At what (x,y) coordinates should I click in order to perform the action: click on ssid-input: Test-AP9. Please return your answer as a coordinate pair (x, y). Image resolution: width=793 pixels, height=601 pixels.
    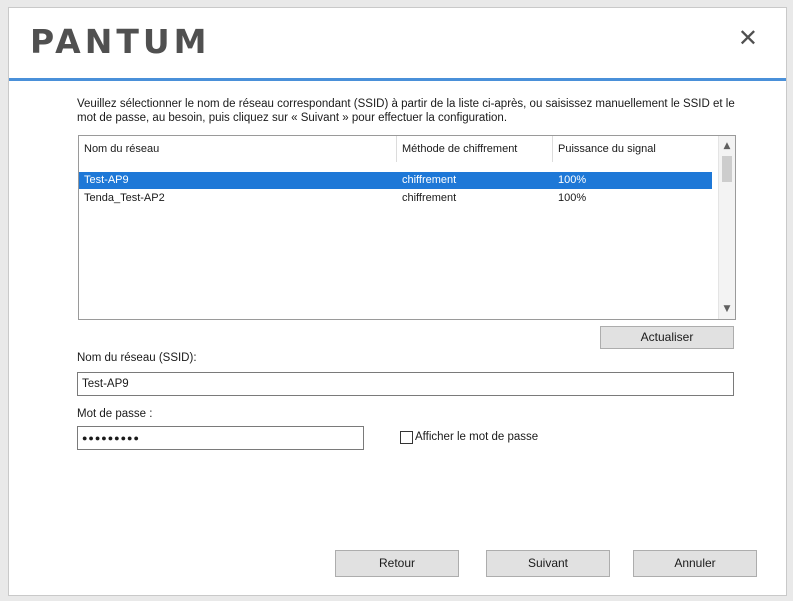
    Looking at the image, I should click on (405, 384).